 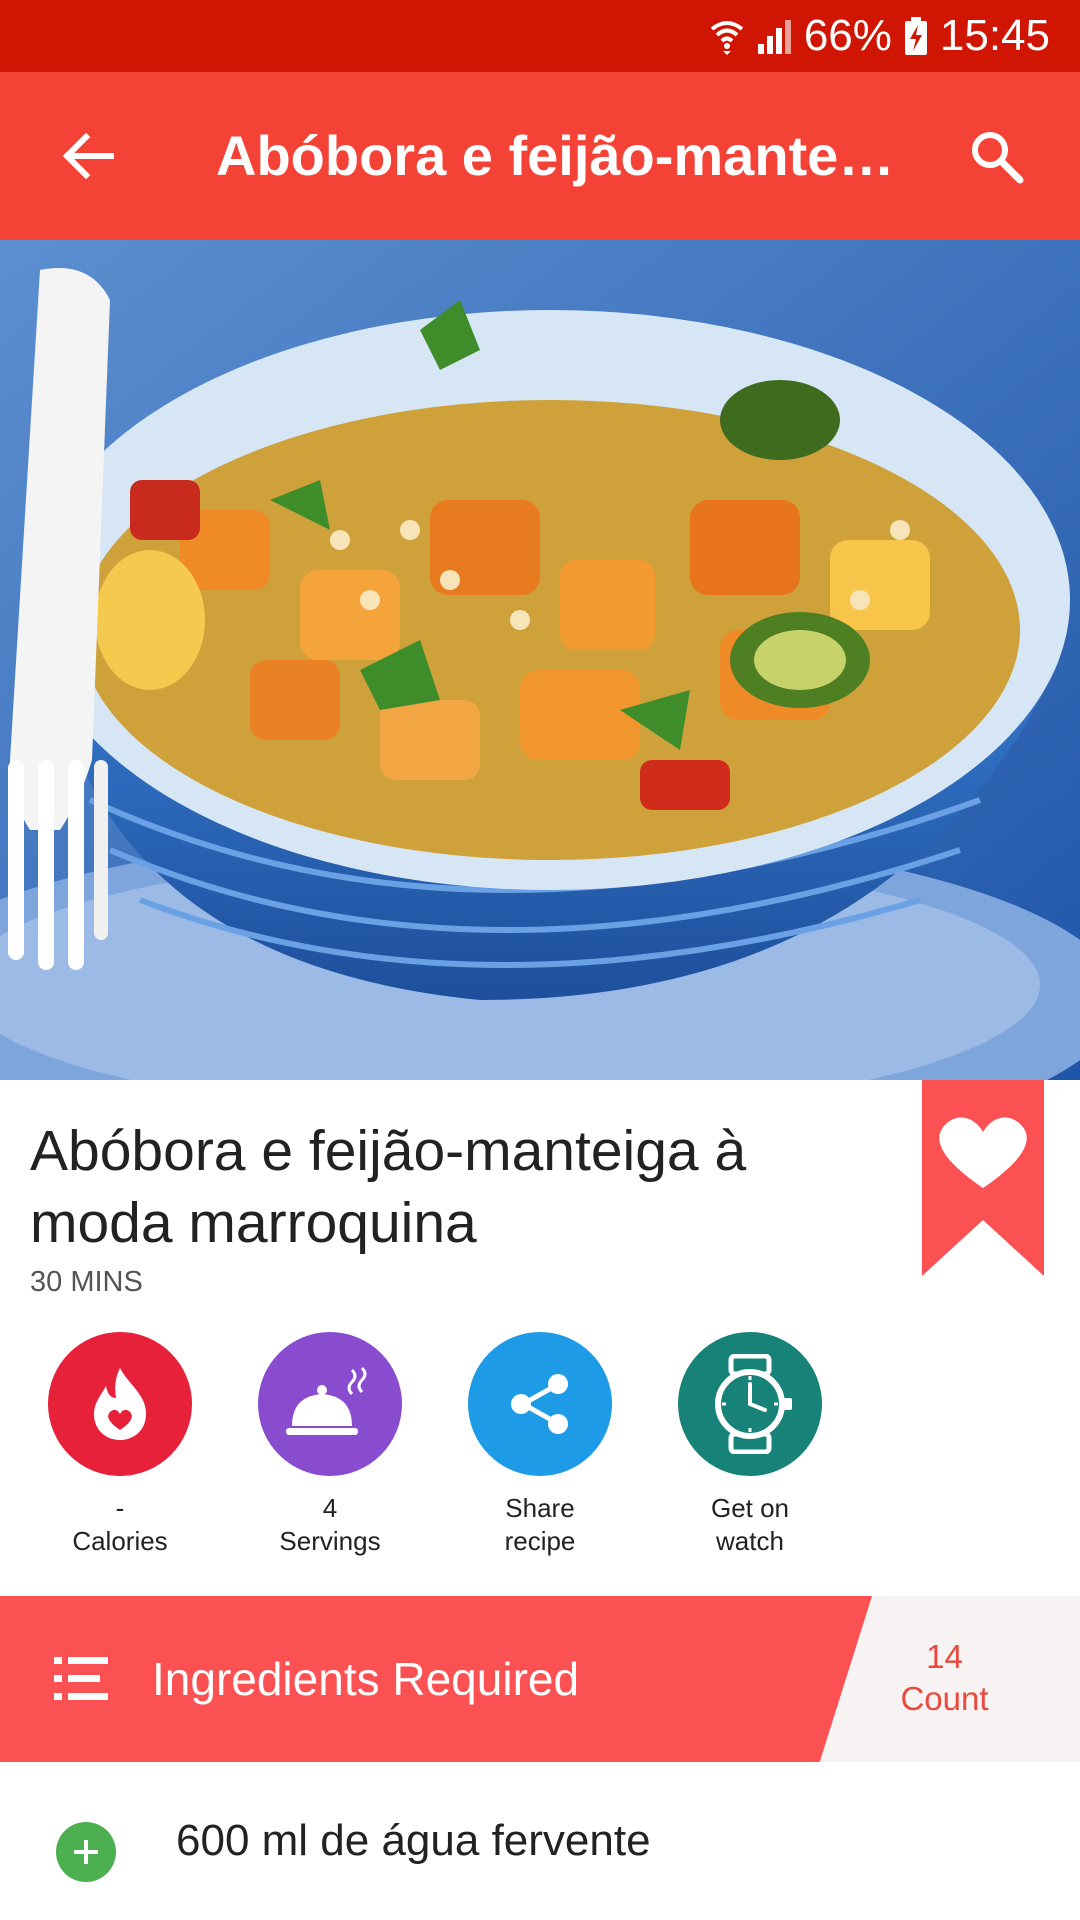 I want to click on ingredients-count: 14 Count, so click(x=944, y=1678).